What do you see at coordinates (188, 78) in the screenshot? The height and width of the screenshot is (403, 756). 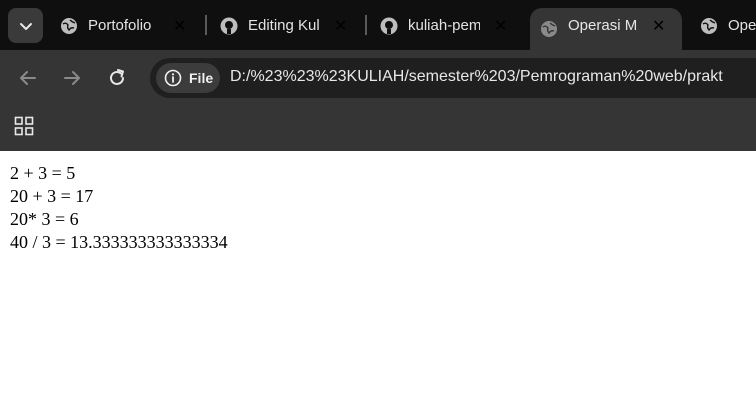 I see `site-info-chip: File` at bounding box center [188, 78].